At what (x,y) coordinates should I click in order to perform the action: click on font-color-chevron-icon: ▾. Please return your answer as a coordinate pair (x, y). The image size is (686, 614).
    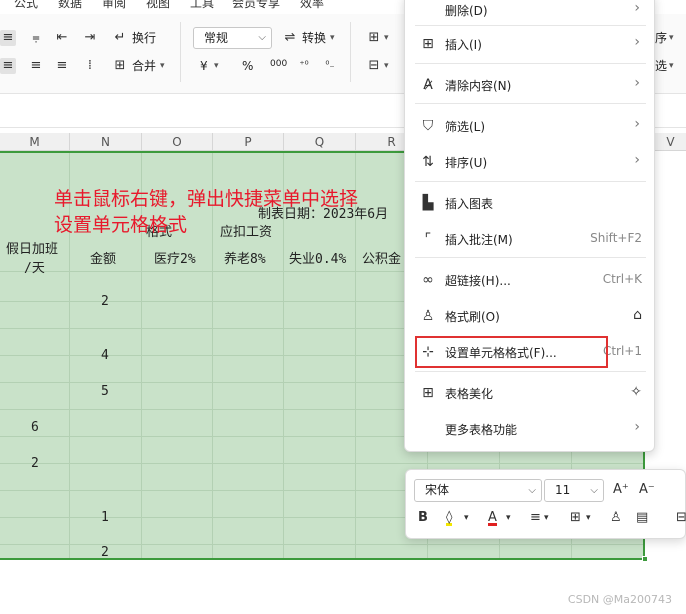
    Looking at the image, I should click on (508, 518).